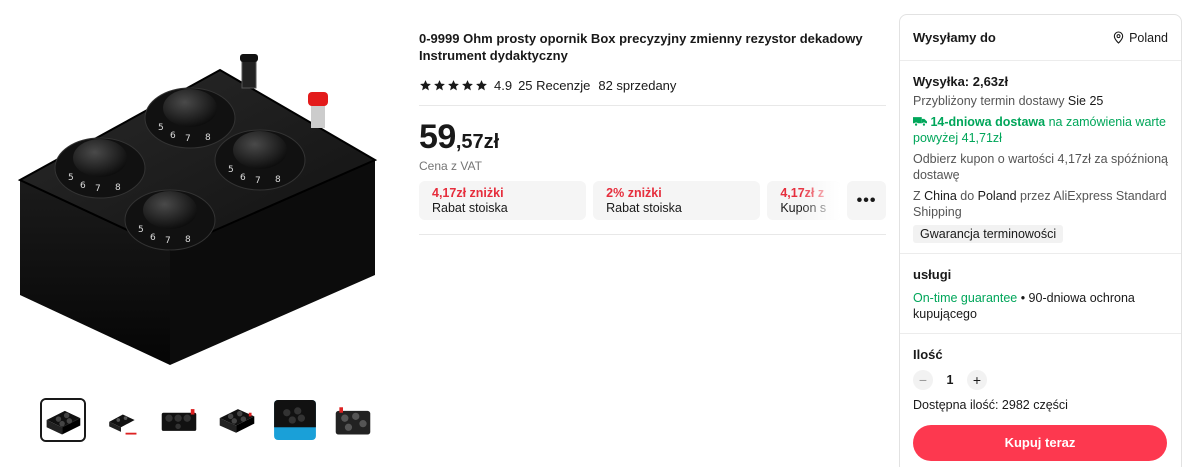 The height and width of the screenshot is (467, 1200). I want to click on rating-value: 4.9, so click(503, 85).